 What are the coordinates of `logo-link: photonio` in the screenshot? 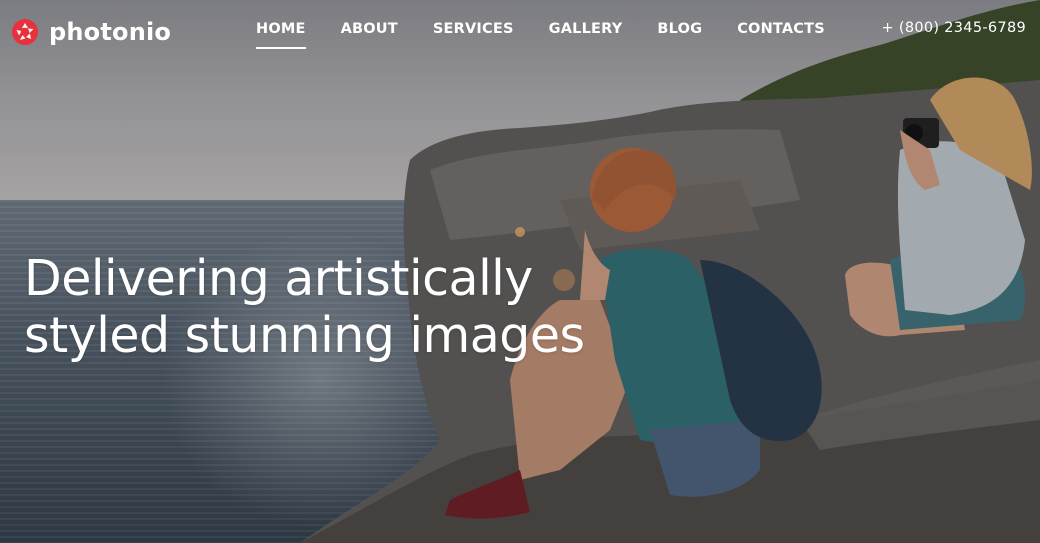 It's located at (91, 32).